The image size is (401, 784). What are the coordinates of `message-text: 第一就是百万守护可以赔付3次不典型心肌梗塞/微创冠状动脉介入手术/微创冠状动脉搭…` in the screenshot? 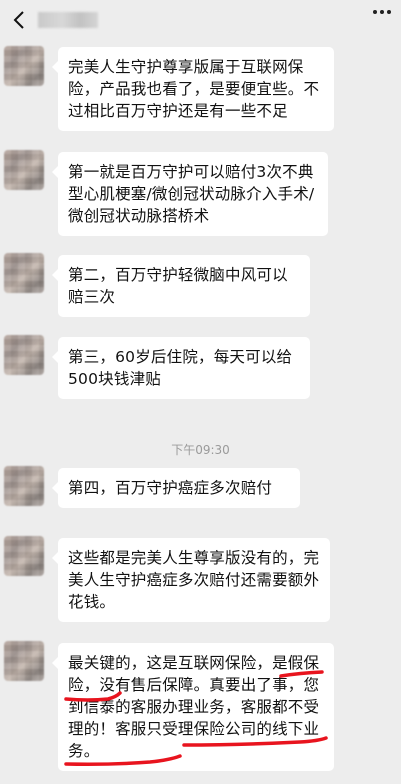 It's located at (191, 194).